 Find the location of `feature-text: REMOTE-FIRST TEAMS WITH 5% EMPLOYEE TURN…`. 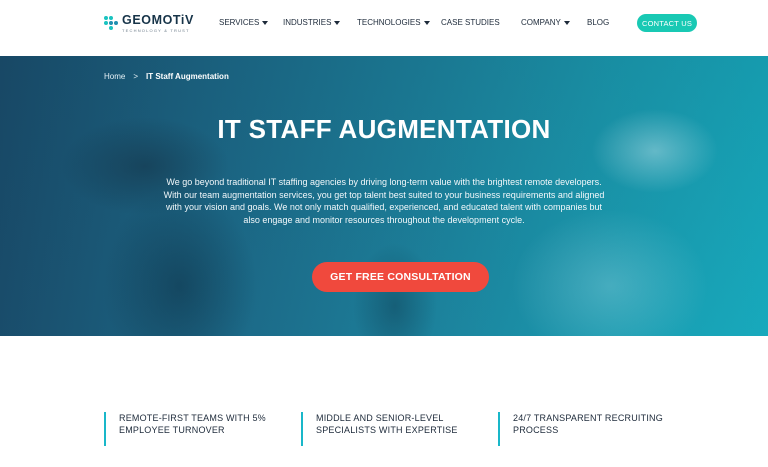

feature-text: REMOTE-FIRST TEAMS WITH 5% EMPLOYEE TURN… is located at coordinates (192, 424).